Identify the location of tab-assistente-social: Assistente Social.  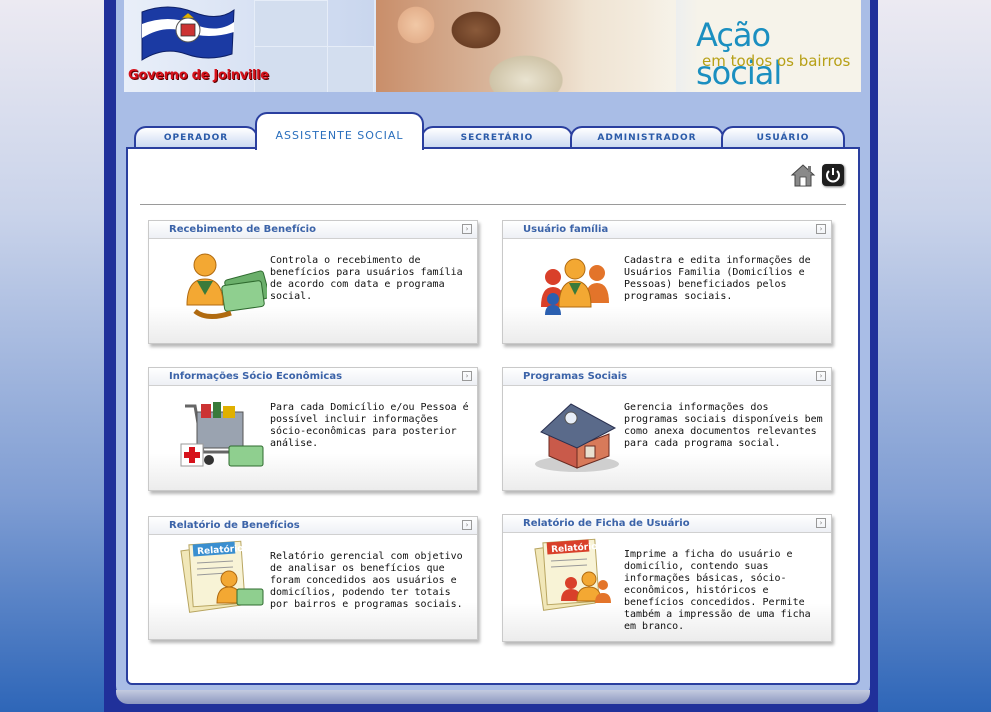
(339, 131).